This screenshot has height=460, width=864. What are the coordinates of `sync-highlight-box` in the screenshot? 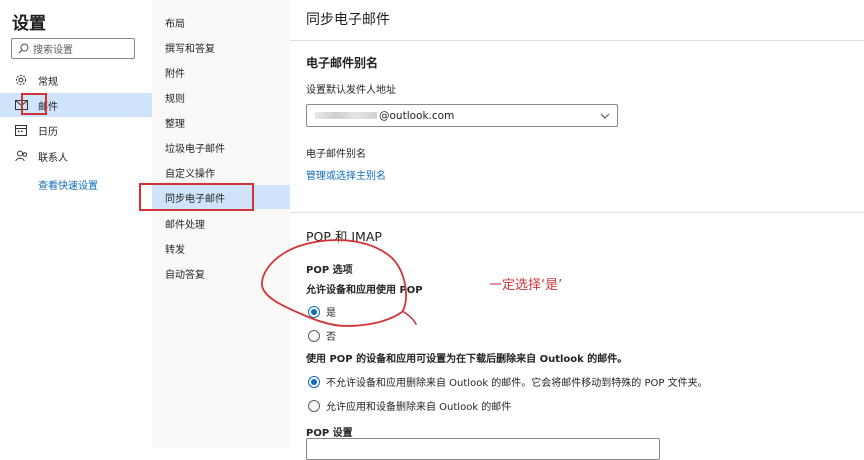 It's located at (196, 197).